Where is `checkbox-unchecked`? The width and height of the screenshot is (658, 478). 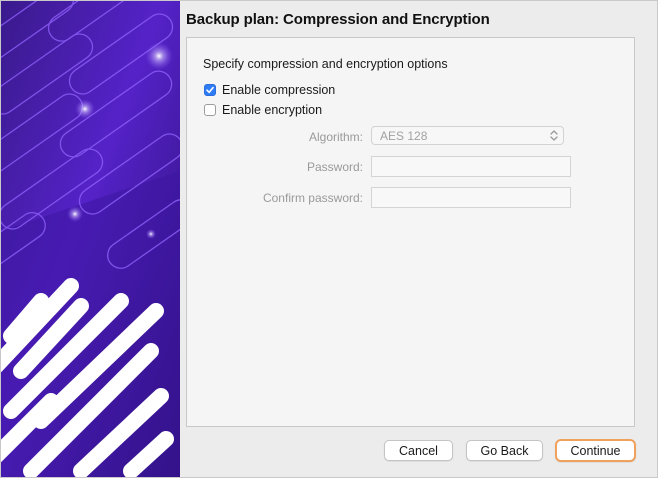
checkbox-unchecked is located at coordinates (210, 110).